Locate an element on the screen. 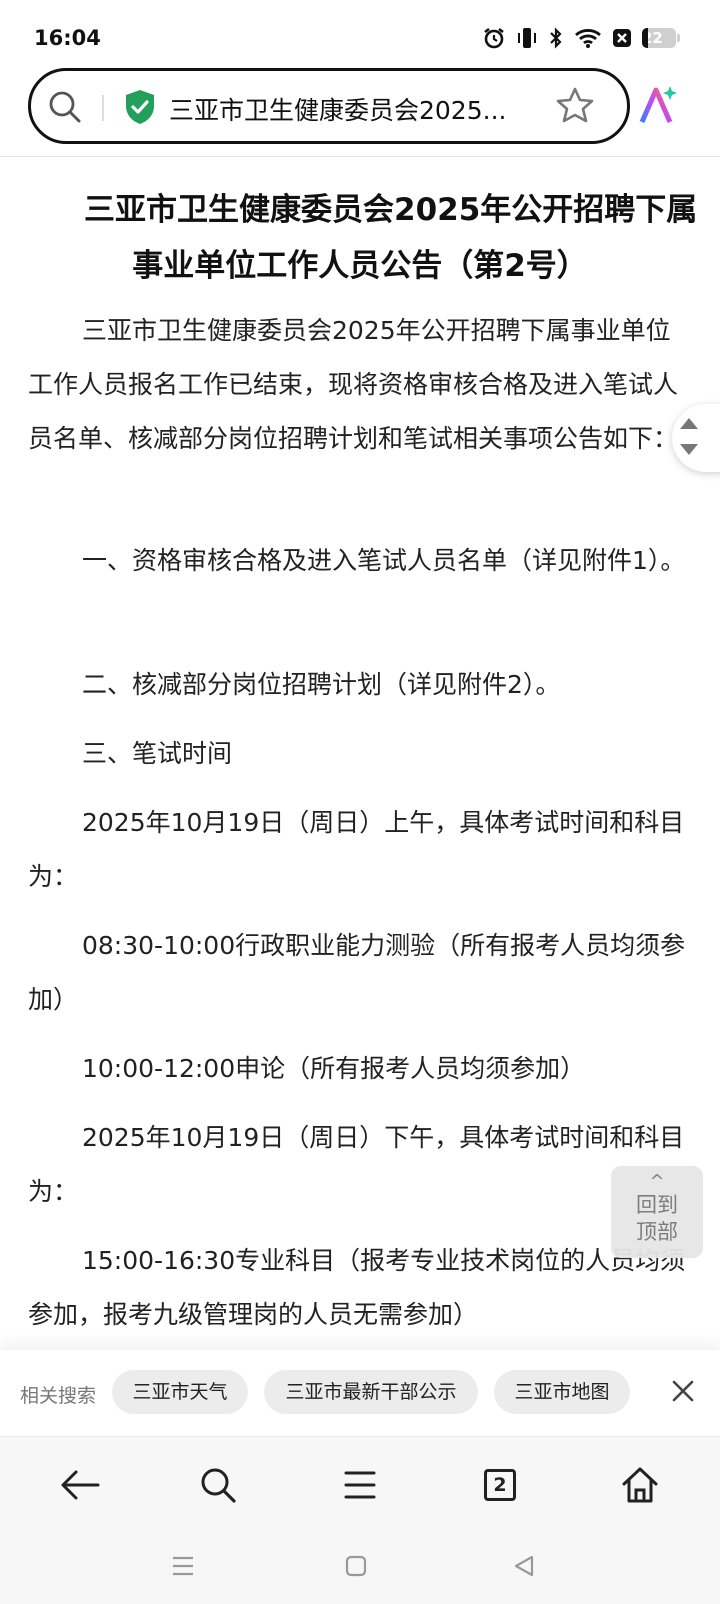  related-search-label: 相关搜索 is located at coordinates (58, 1396).